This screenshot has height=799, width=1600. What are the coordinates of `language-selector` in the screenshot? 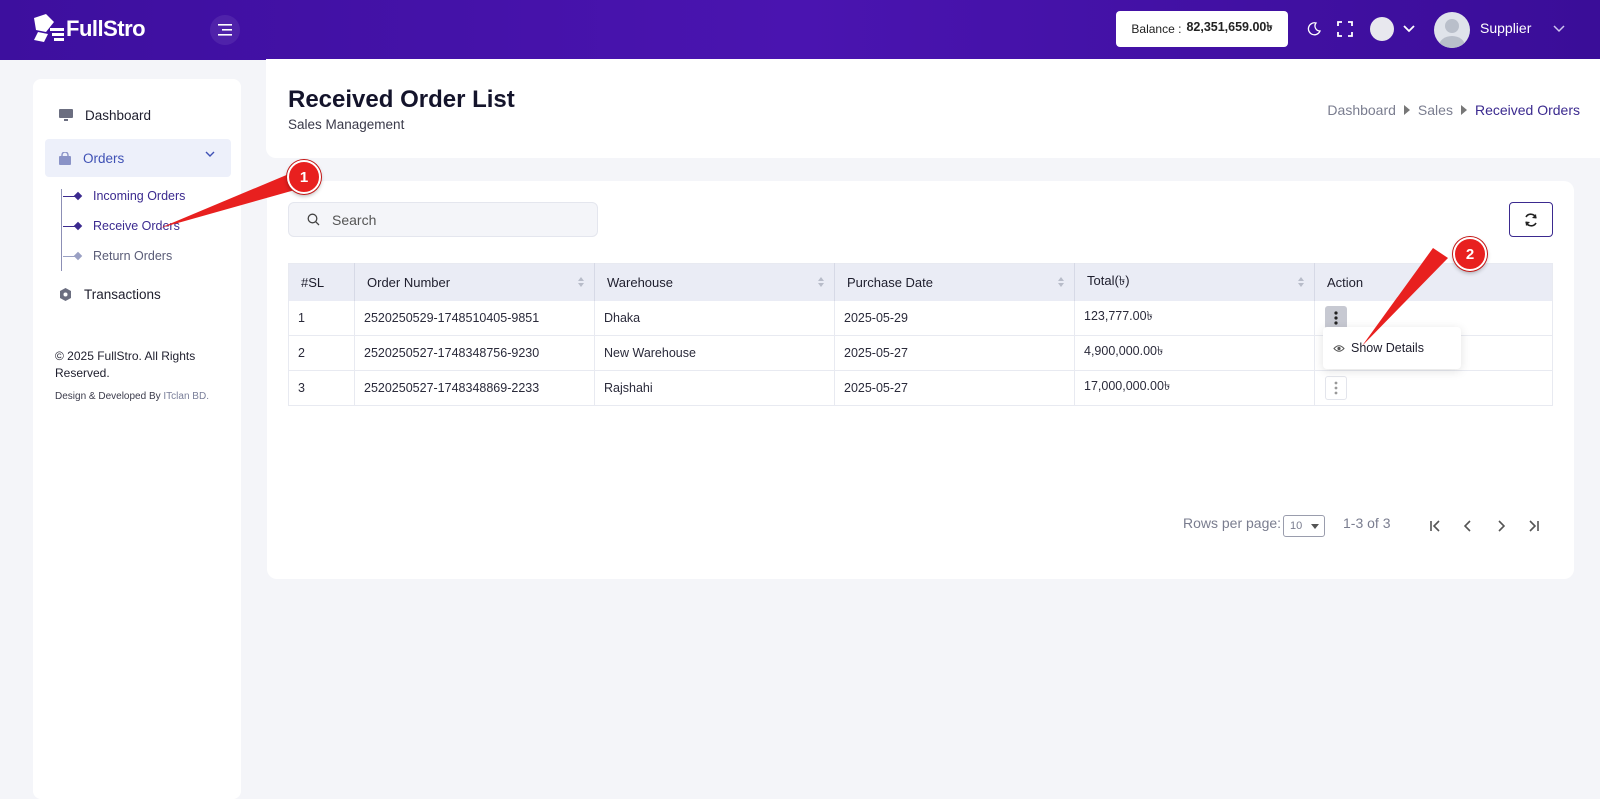 It's located at (1382, 29).